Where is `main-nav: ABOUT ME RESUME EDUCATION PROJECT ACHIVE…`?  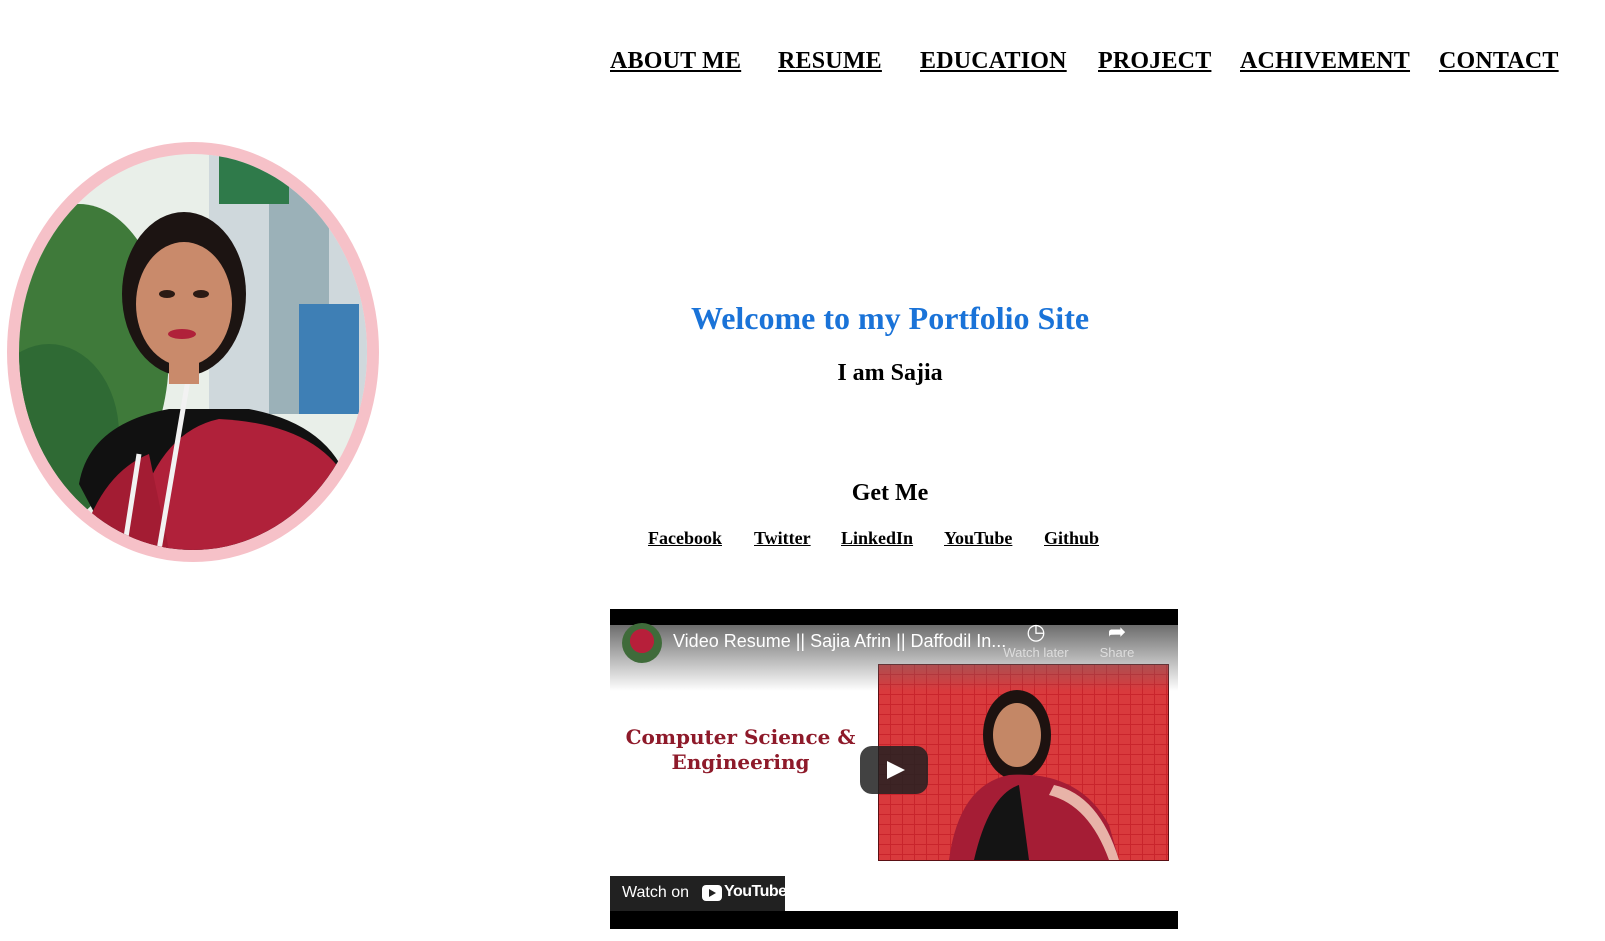
main-nav: ABOUT ME RESUME EDUCATION PROJECT ACHIVE… is located at coordinates (802, 66).